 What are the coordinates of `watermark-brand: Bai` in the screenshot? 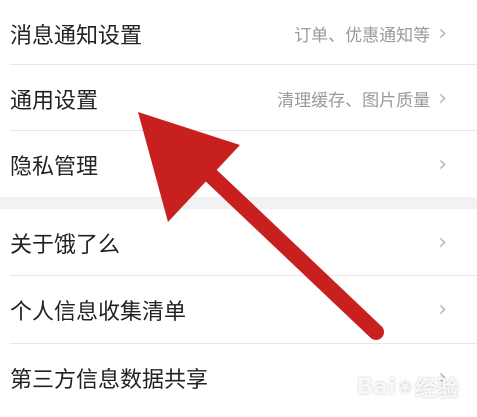 It's located at (376, 387).